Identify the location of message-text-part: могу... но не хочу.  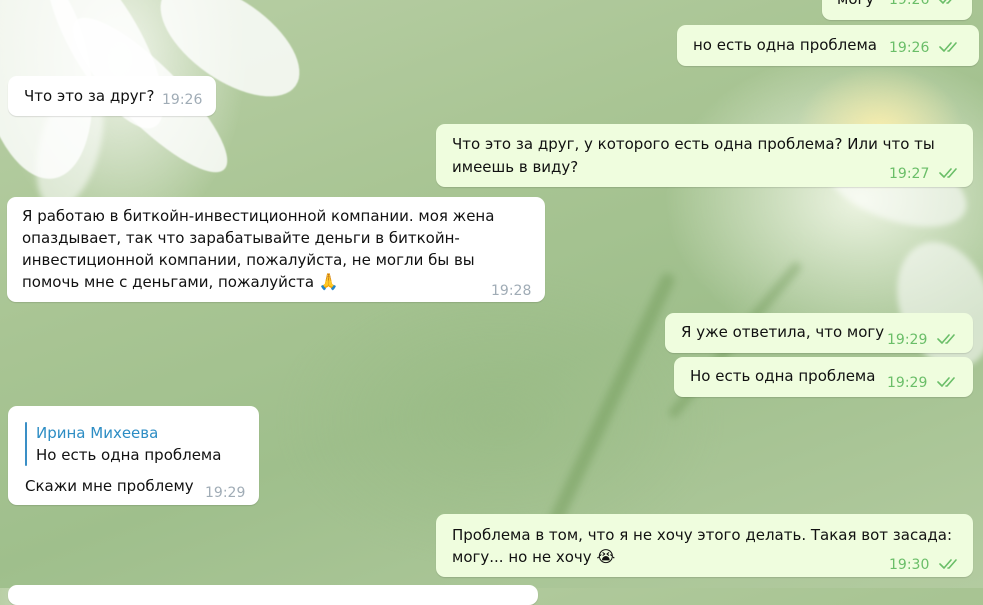
(522, 557).